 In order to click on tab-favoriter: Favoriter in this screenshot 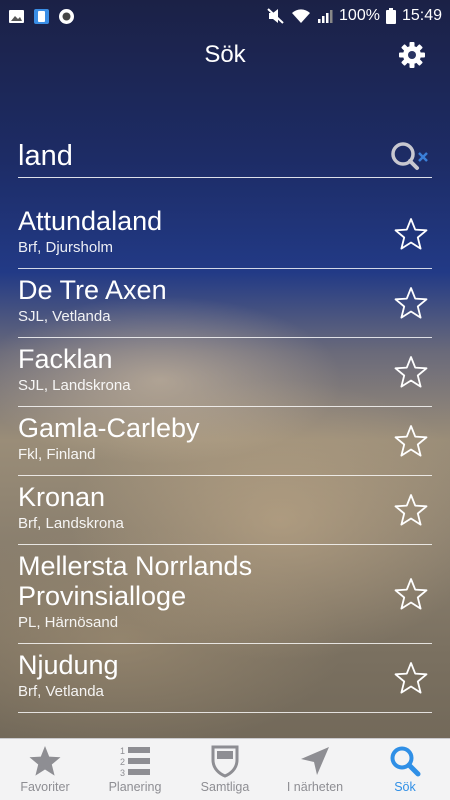, I will do `click(45, 769)`.